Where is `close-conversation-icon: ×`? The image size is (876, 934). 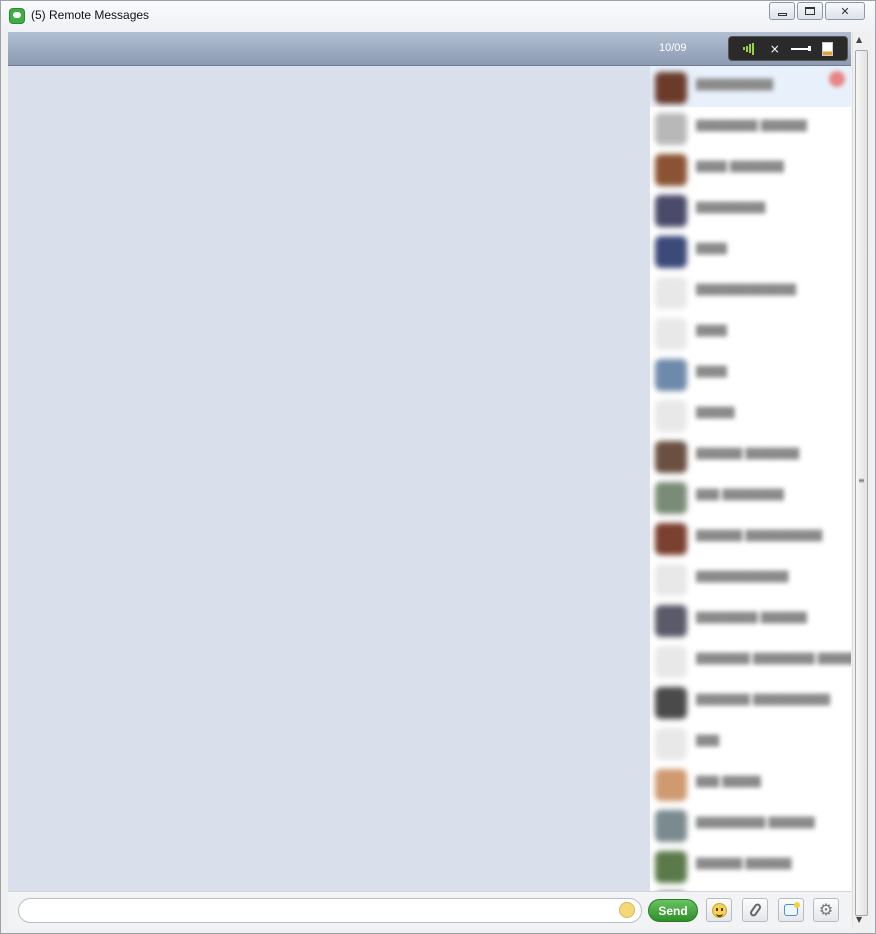
close-conversation-icon: × is located at coordinates (775, 49).